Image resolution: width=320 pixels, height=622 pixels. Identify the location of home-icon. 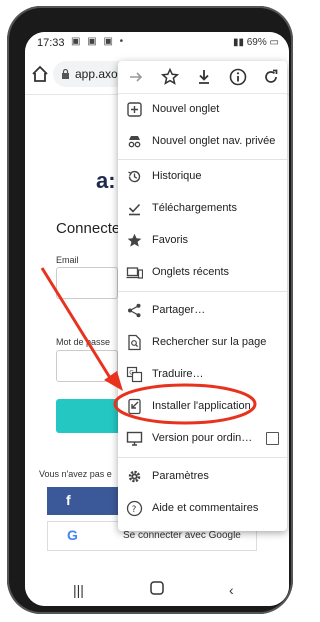
(40, 74).